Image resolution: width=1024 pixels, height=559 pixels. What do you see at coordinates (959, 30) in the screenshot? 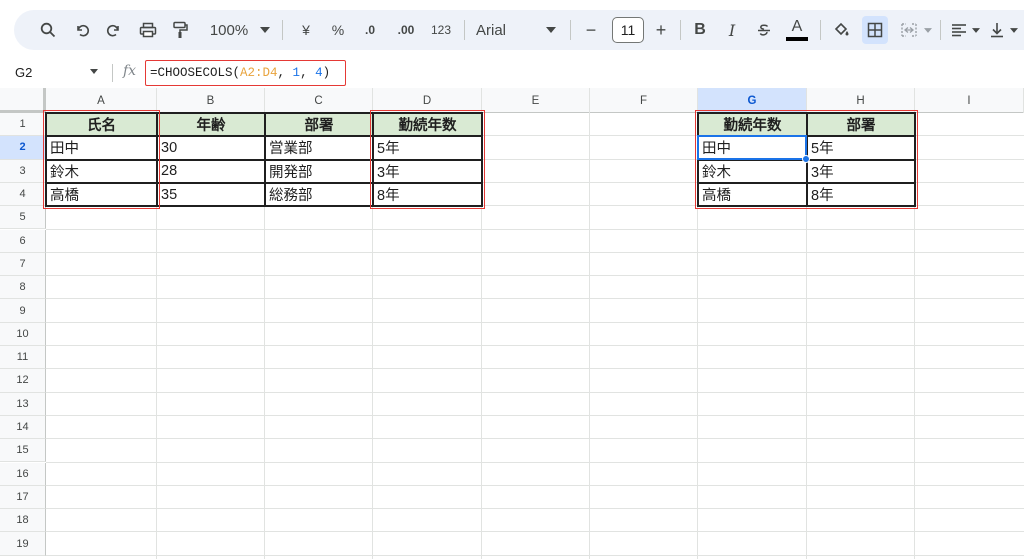
I see `align-left-icon` at bounding box center [959, 30].